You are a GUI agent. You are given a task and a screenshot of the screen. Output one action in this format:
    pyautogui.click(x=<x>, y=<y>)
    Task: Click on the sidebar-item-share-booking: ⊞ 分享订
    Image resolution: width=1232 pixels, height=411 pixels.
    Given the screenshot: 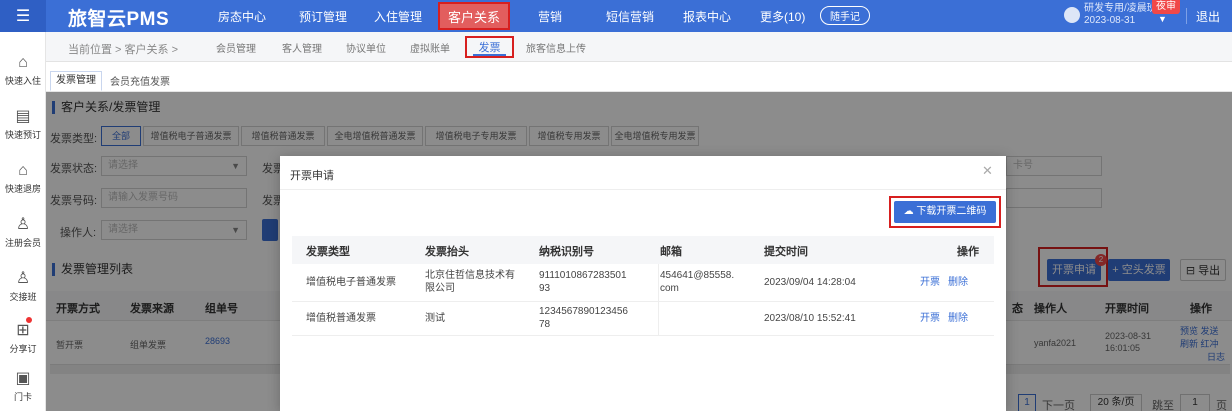 What is the action you would take?
    pyautogui.click(x=23, y=338)
    